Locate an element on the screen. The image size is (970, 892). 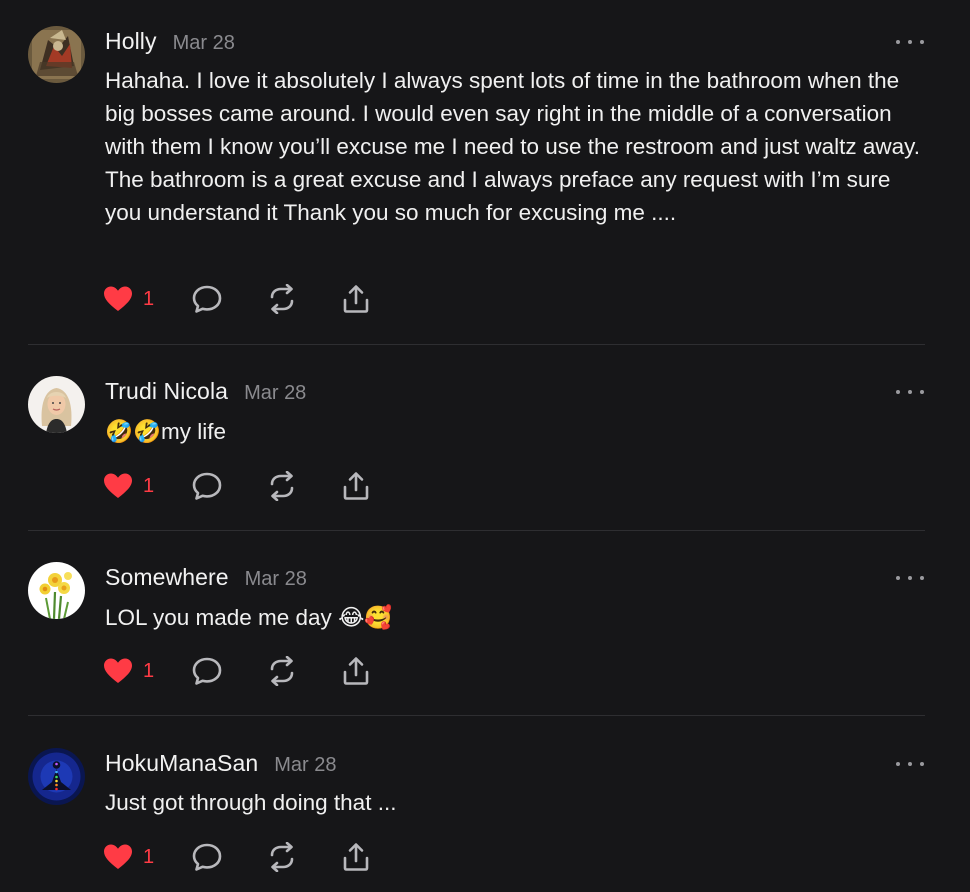
avatar-holly is located at coordinates (56, 54).